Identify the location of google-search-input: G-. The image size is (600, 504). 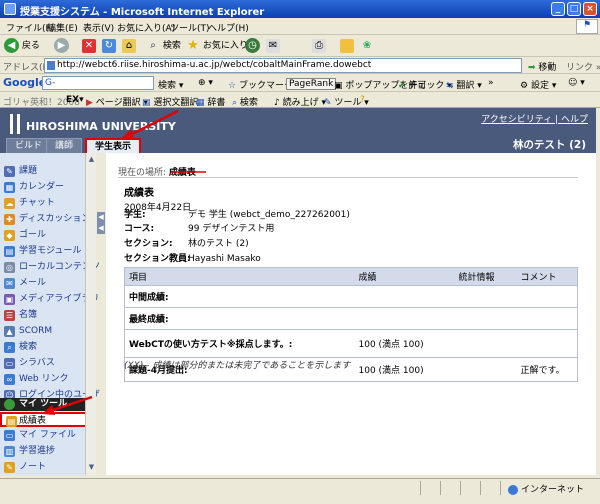
(98, 83).